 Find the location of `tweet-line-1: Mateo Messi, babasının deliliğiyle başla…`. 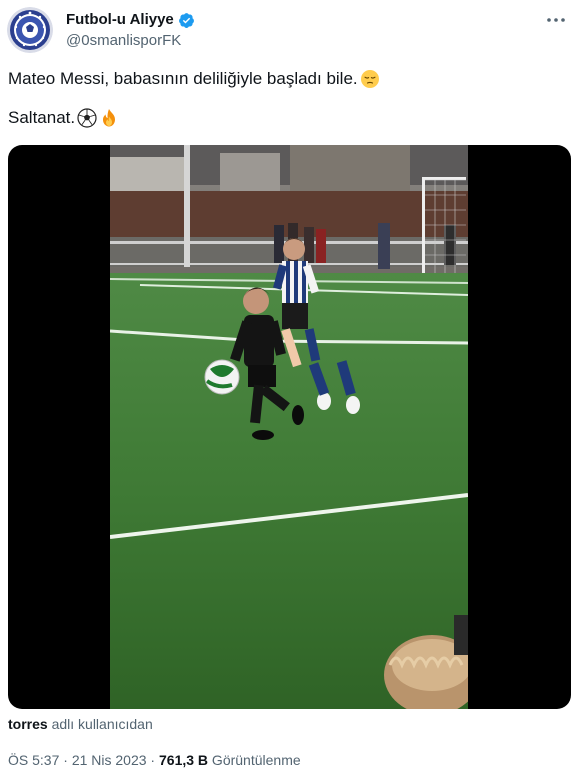

tweet-line-1: Mateo Messi, babasının deliliğiyle başla… is located at coordinates (288, 79).